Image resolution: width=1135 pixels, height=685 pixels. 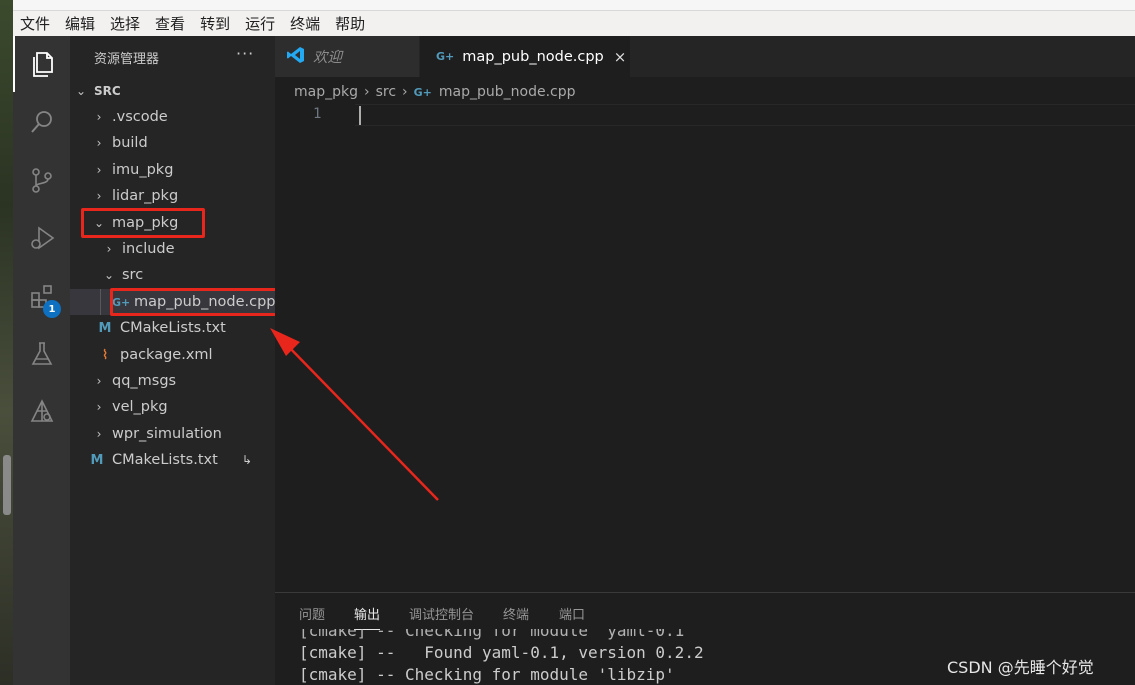 I want to click on desktop-scroll-handle, so click(x=7, y=485).